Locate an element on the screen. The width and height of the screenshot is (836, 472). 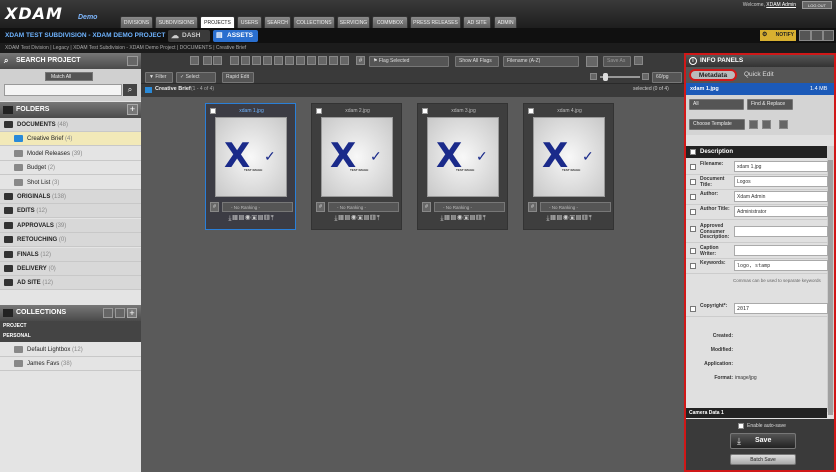
field-input: Administrator is located at coordinates (781, 211).